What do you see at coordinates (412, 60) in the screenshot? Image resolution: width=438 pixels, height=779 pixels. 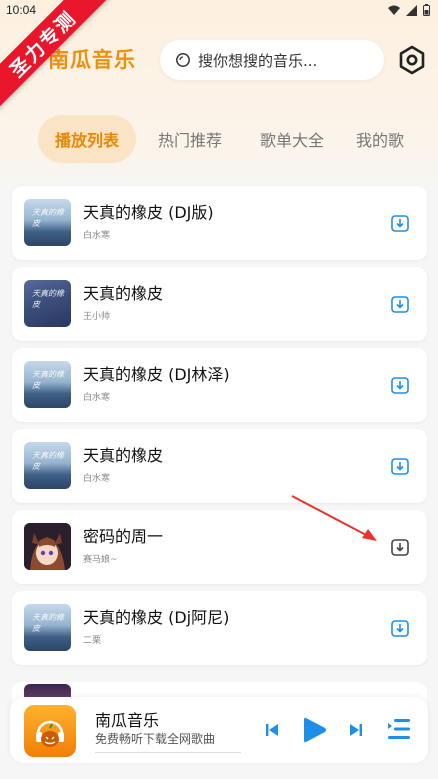 I see `settings-icon` at bounding box center [412, 60].